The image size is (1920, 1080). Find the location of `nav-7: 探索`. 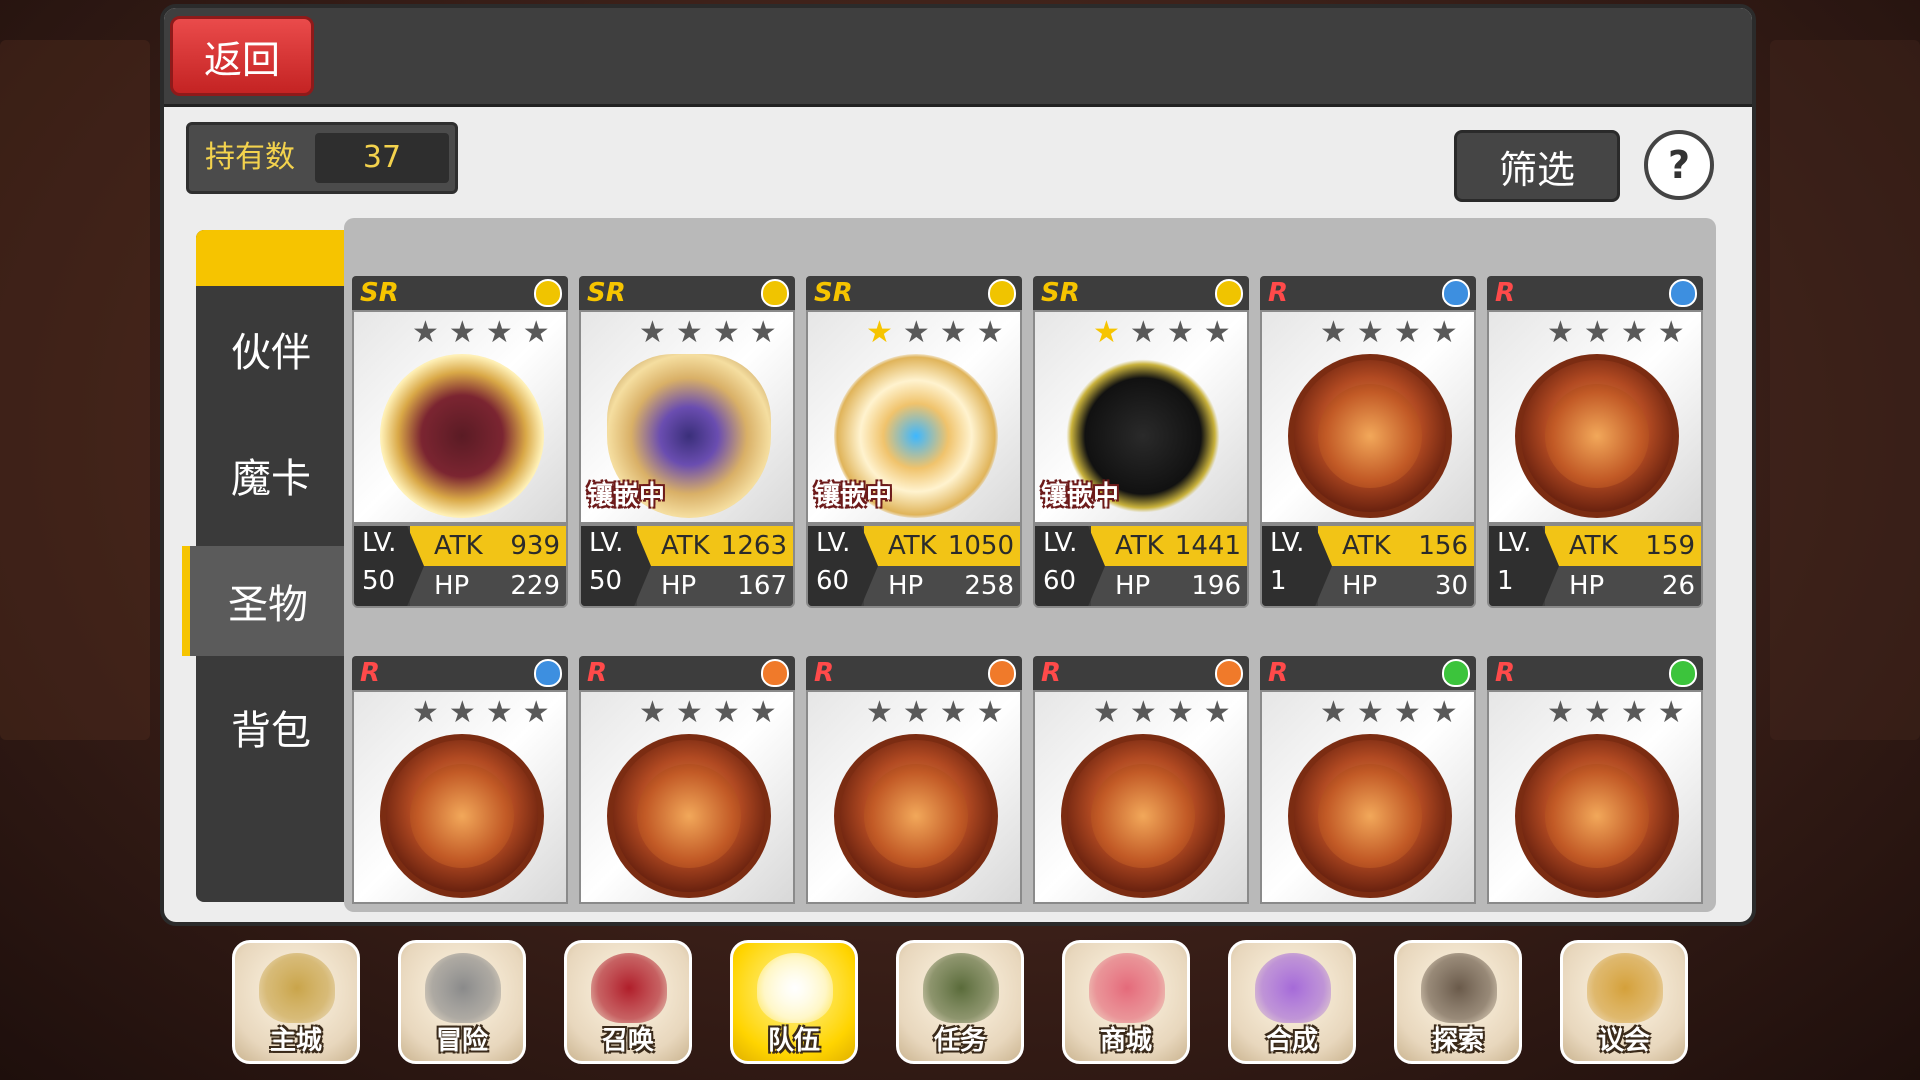

nav-7: 探索 is located at coordinates (1458, 1002).